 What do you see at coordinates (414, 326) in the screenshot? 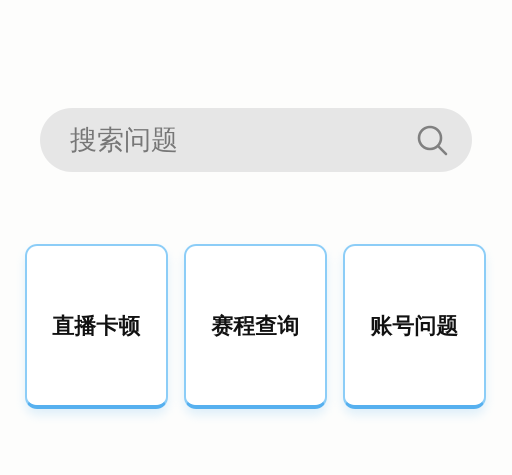
I see `category-card: 账号问题` at bounding box center [414, 326].